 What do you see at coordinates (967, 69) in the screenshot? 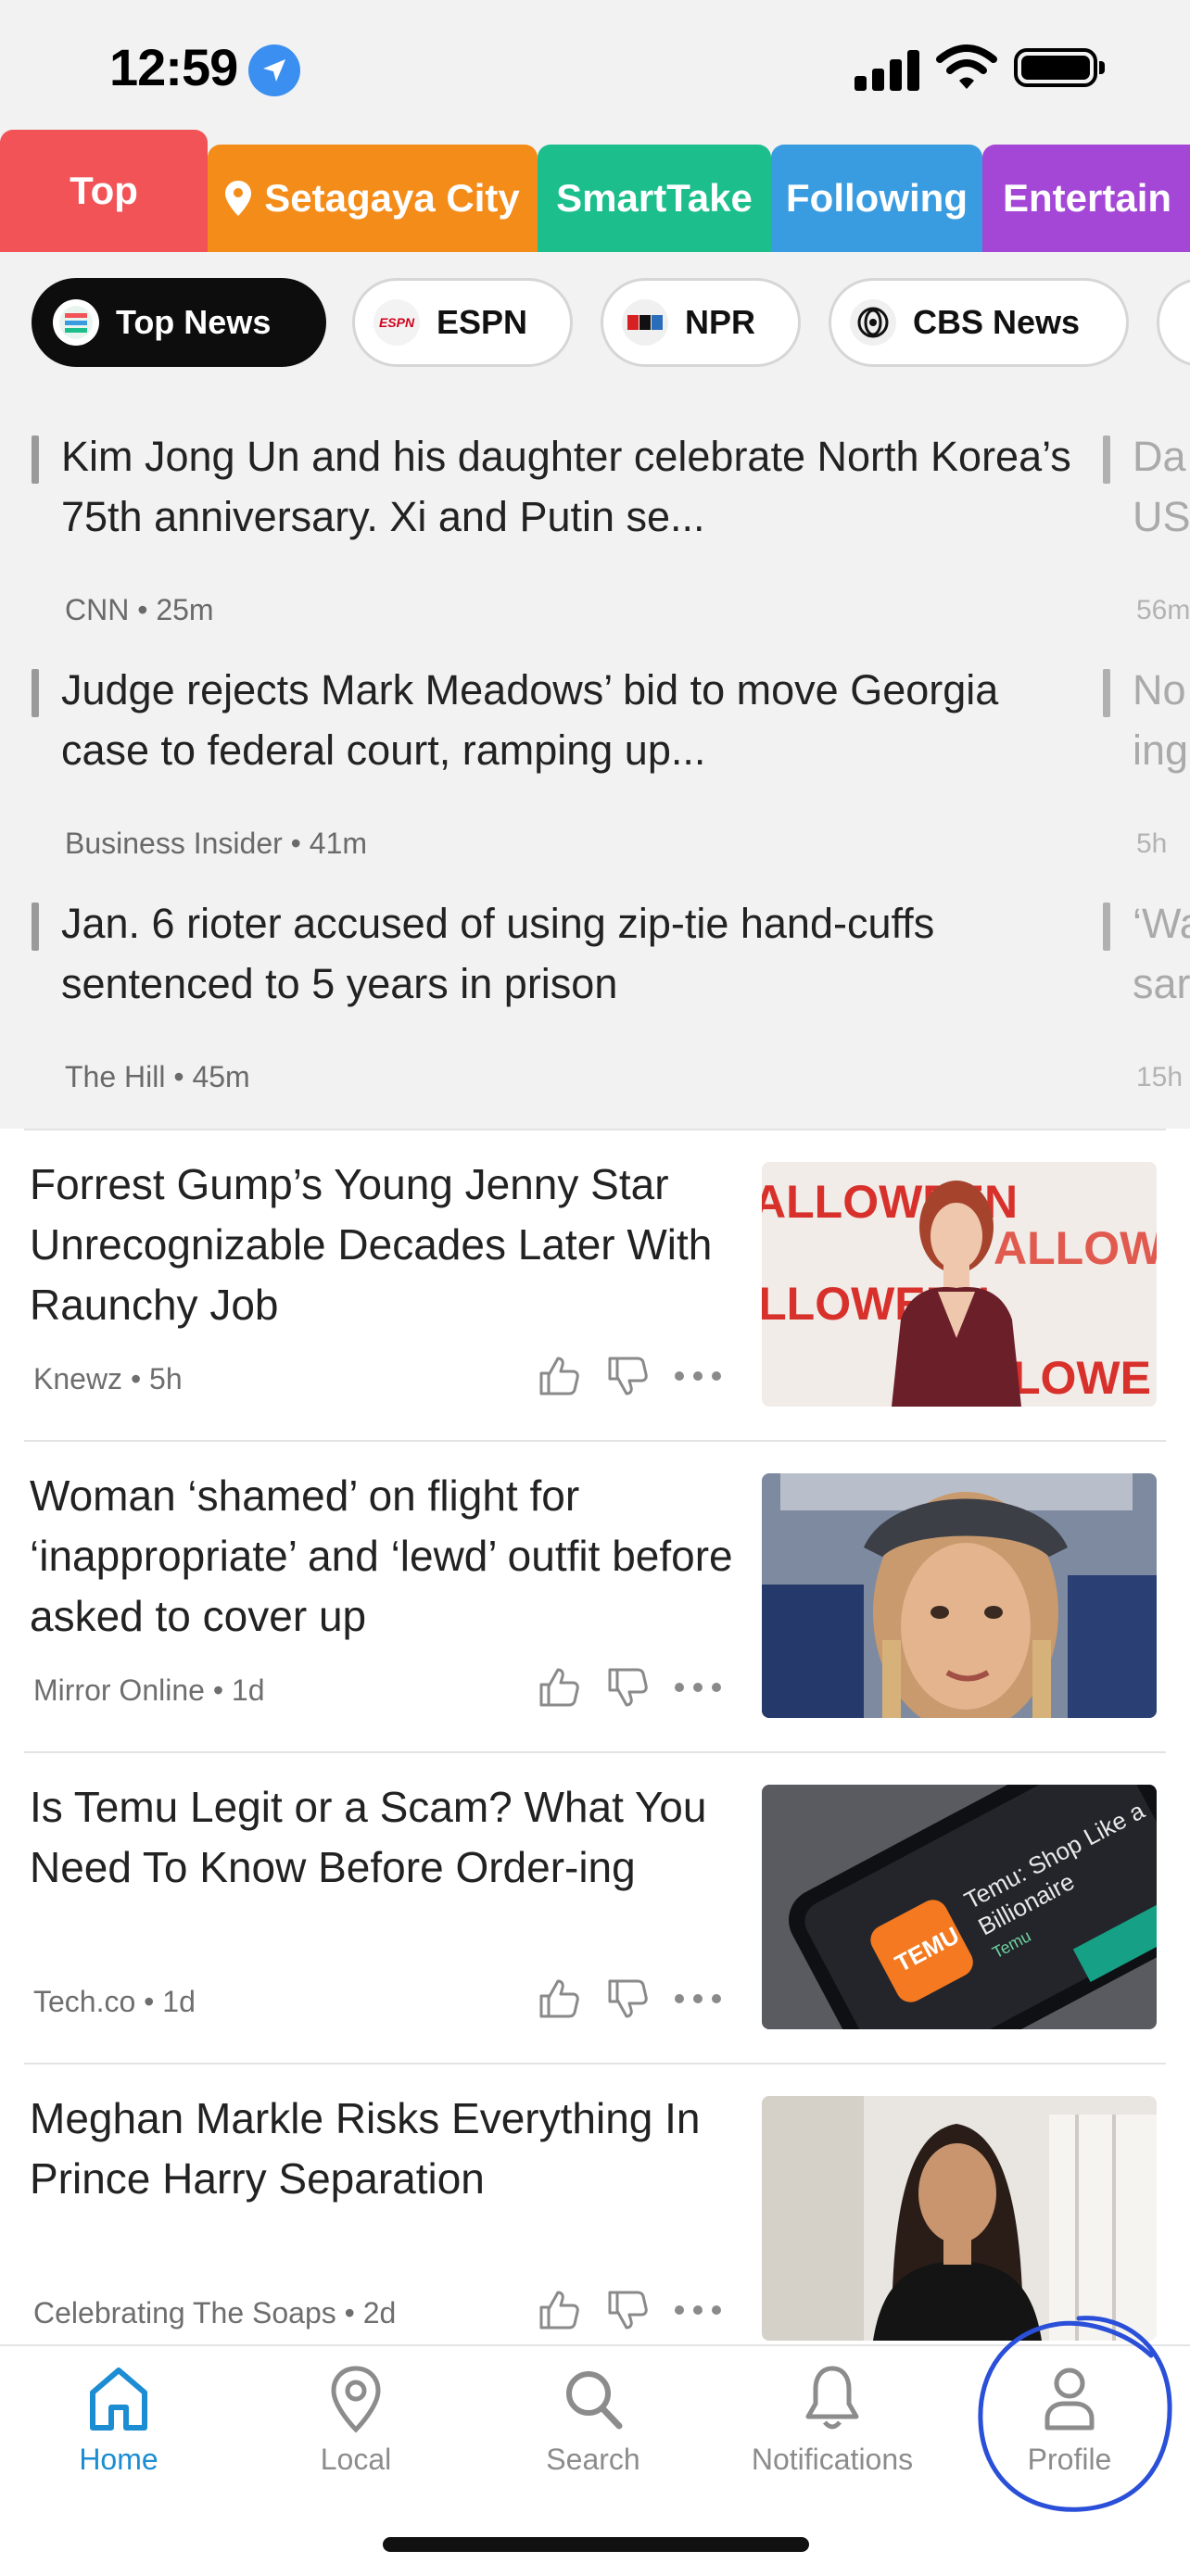
I see `wifi-icon` at bounding box center [967, 69].